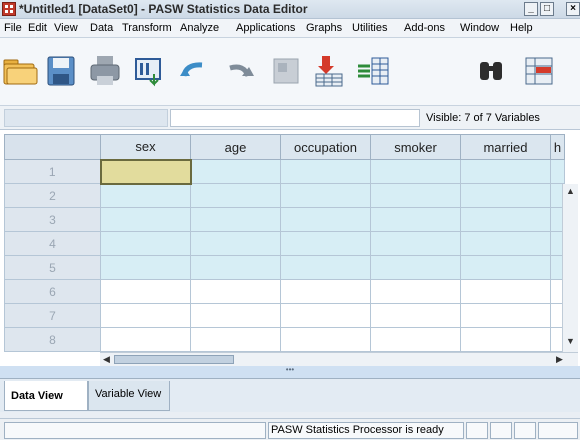 This screenshot has width=580, height=440. What do you see at coordinates (195, 72) in the screenshot?
I see `undo-icon` at bounding box center [195, 72].